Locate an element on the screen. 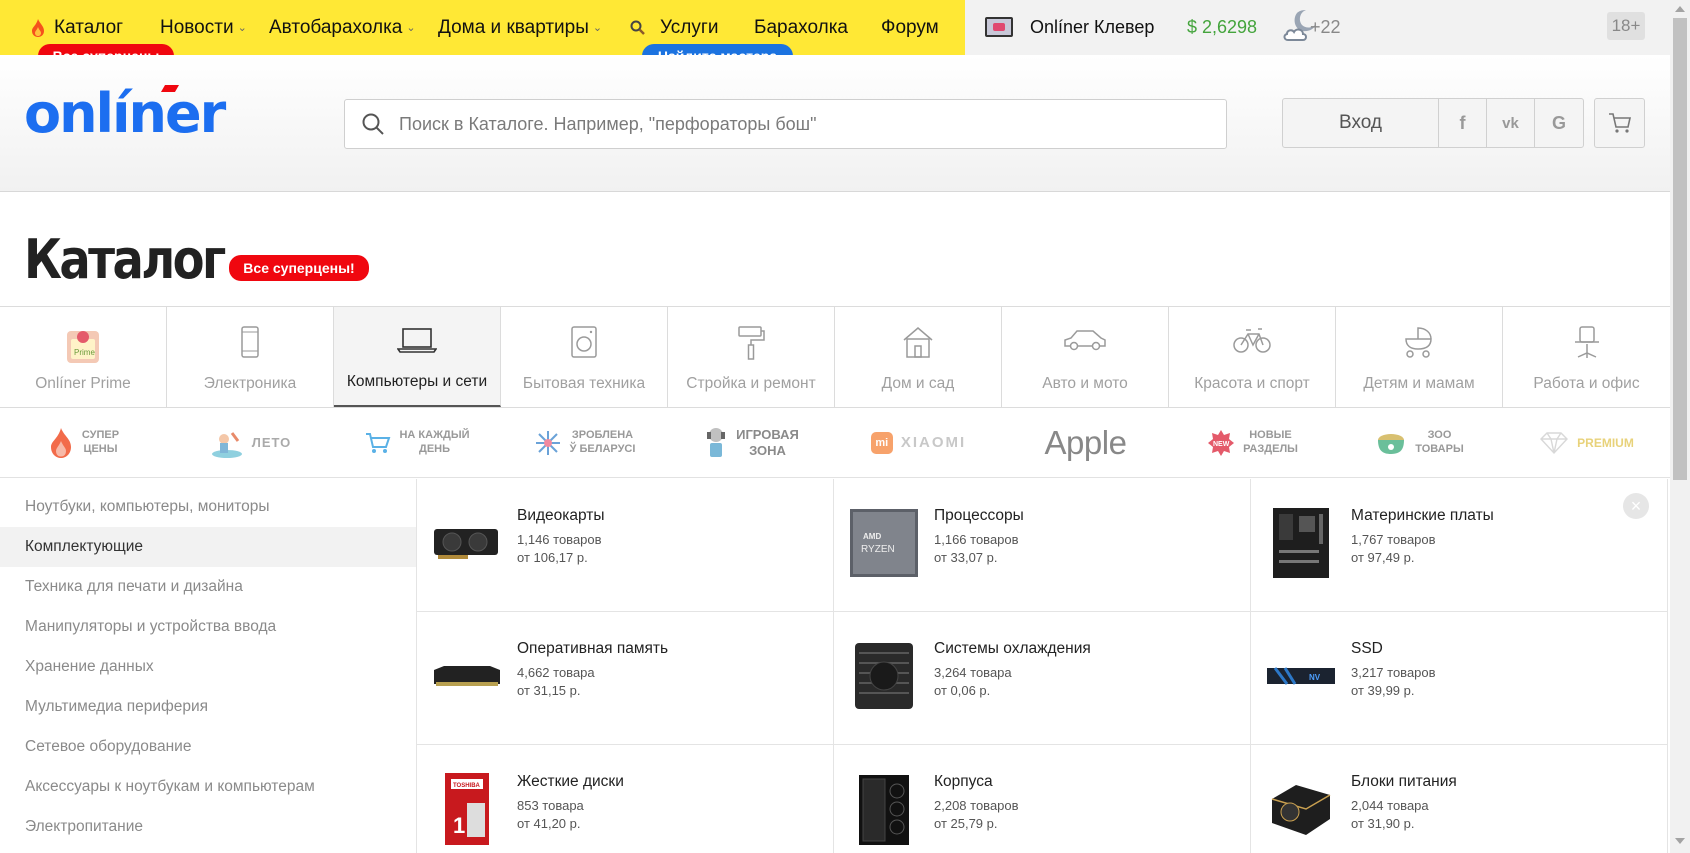 The image size is (1690, 853). onliner-logo: onlíner is located at coordinates (125, 114).